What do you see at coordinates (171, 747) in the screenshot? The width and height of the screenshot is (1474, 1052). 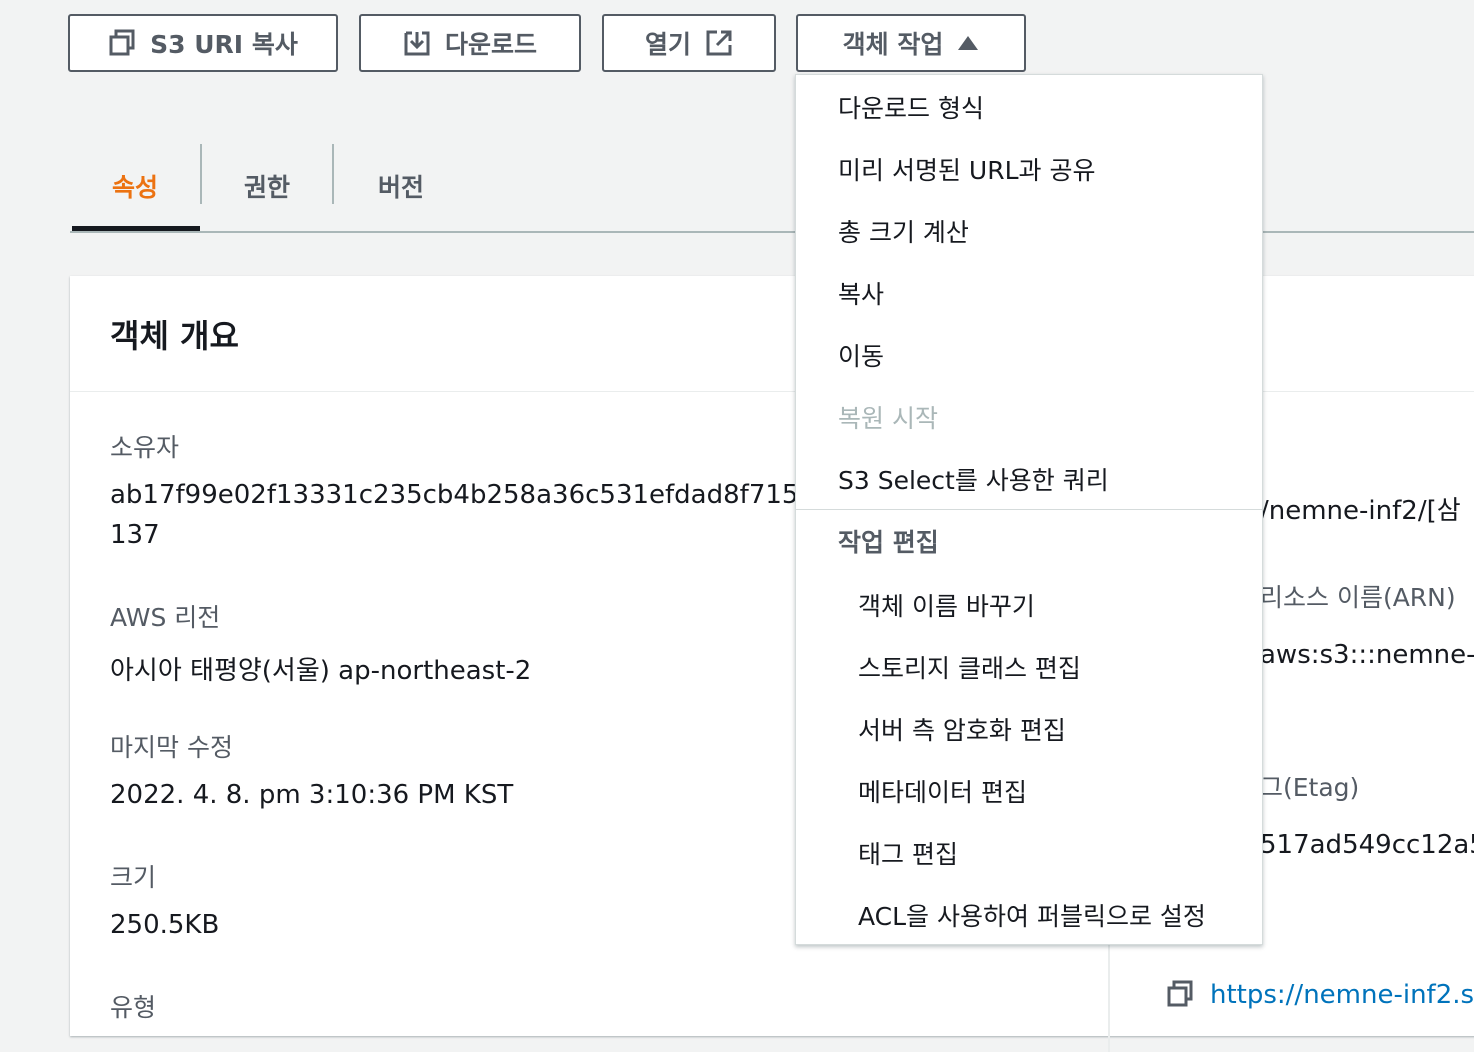 I see `last-modified-label: 마지막 수정` at bounding box center [171, 747].